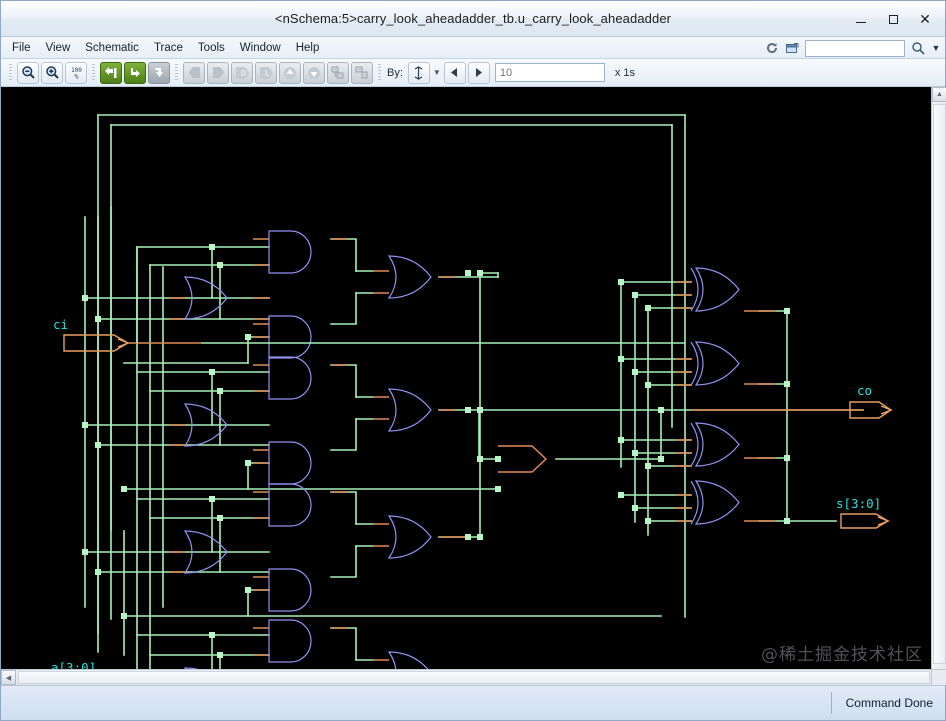 This screenshot has height=721, width=946. What do you see at coordinates (395, 72) in the screenshot?
I see `by-label: By:` at bounding box center [395, 72].